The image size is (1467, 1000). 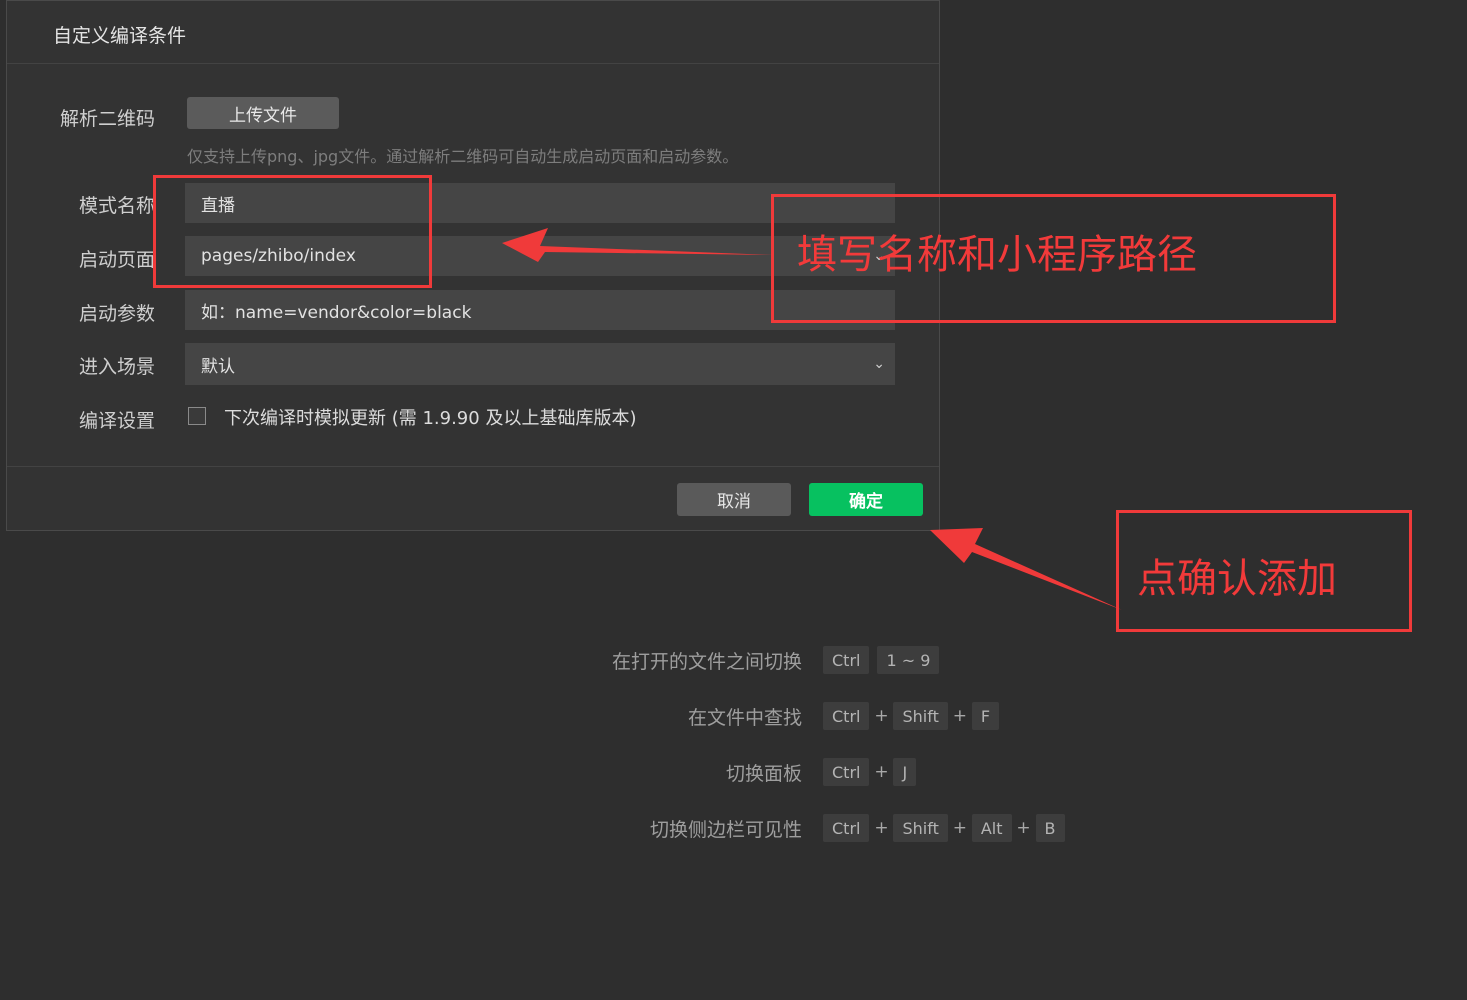 I want to click on arrow-to-fields, so click(x=637, y=245).